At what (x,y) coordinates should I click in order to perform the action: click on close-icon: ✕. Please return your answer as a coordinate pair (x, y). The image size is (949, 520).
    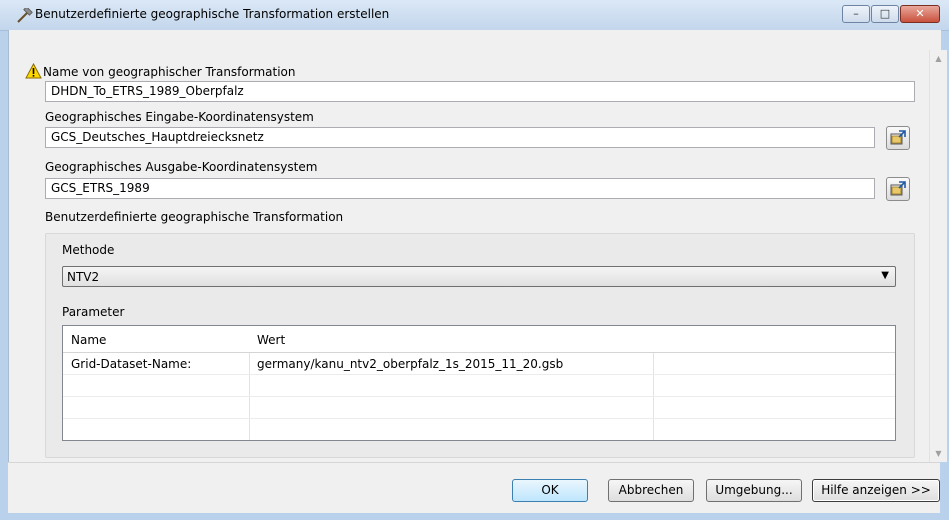
    Looking at the image, I should click on (920, 13).